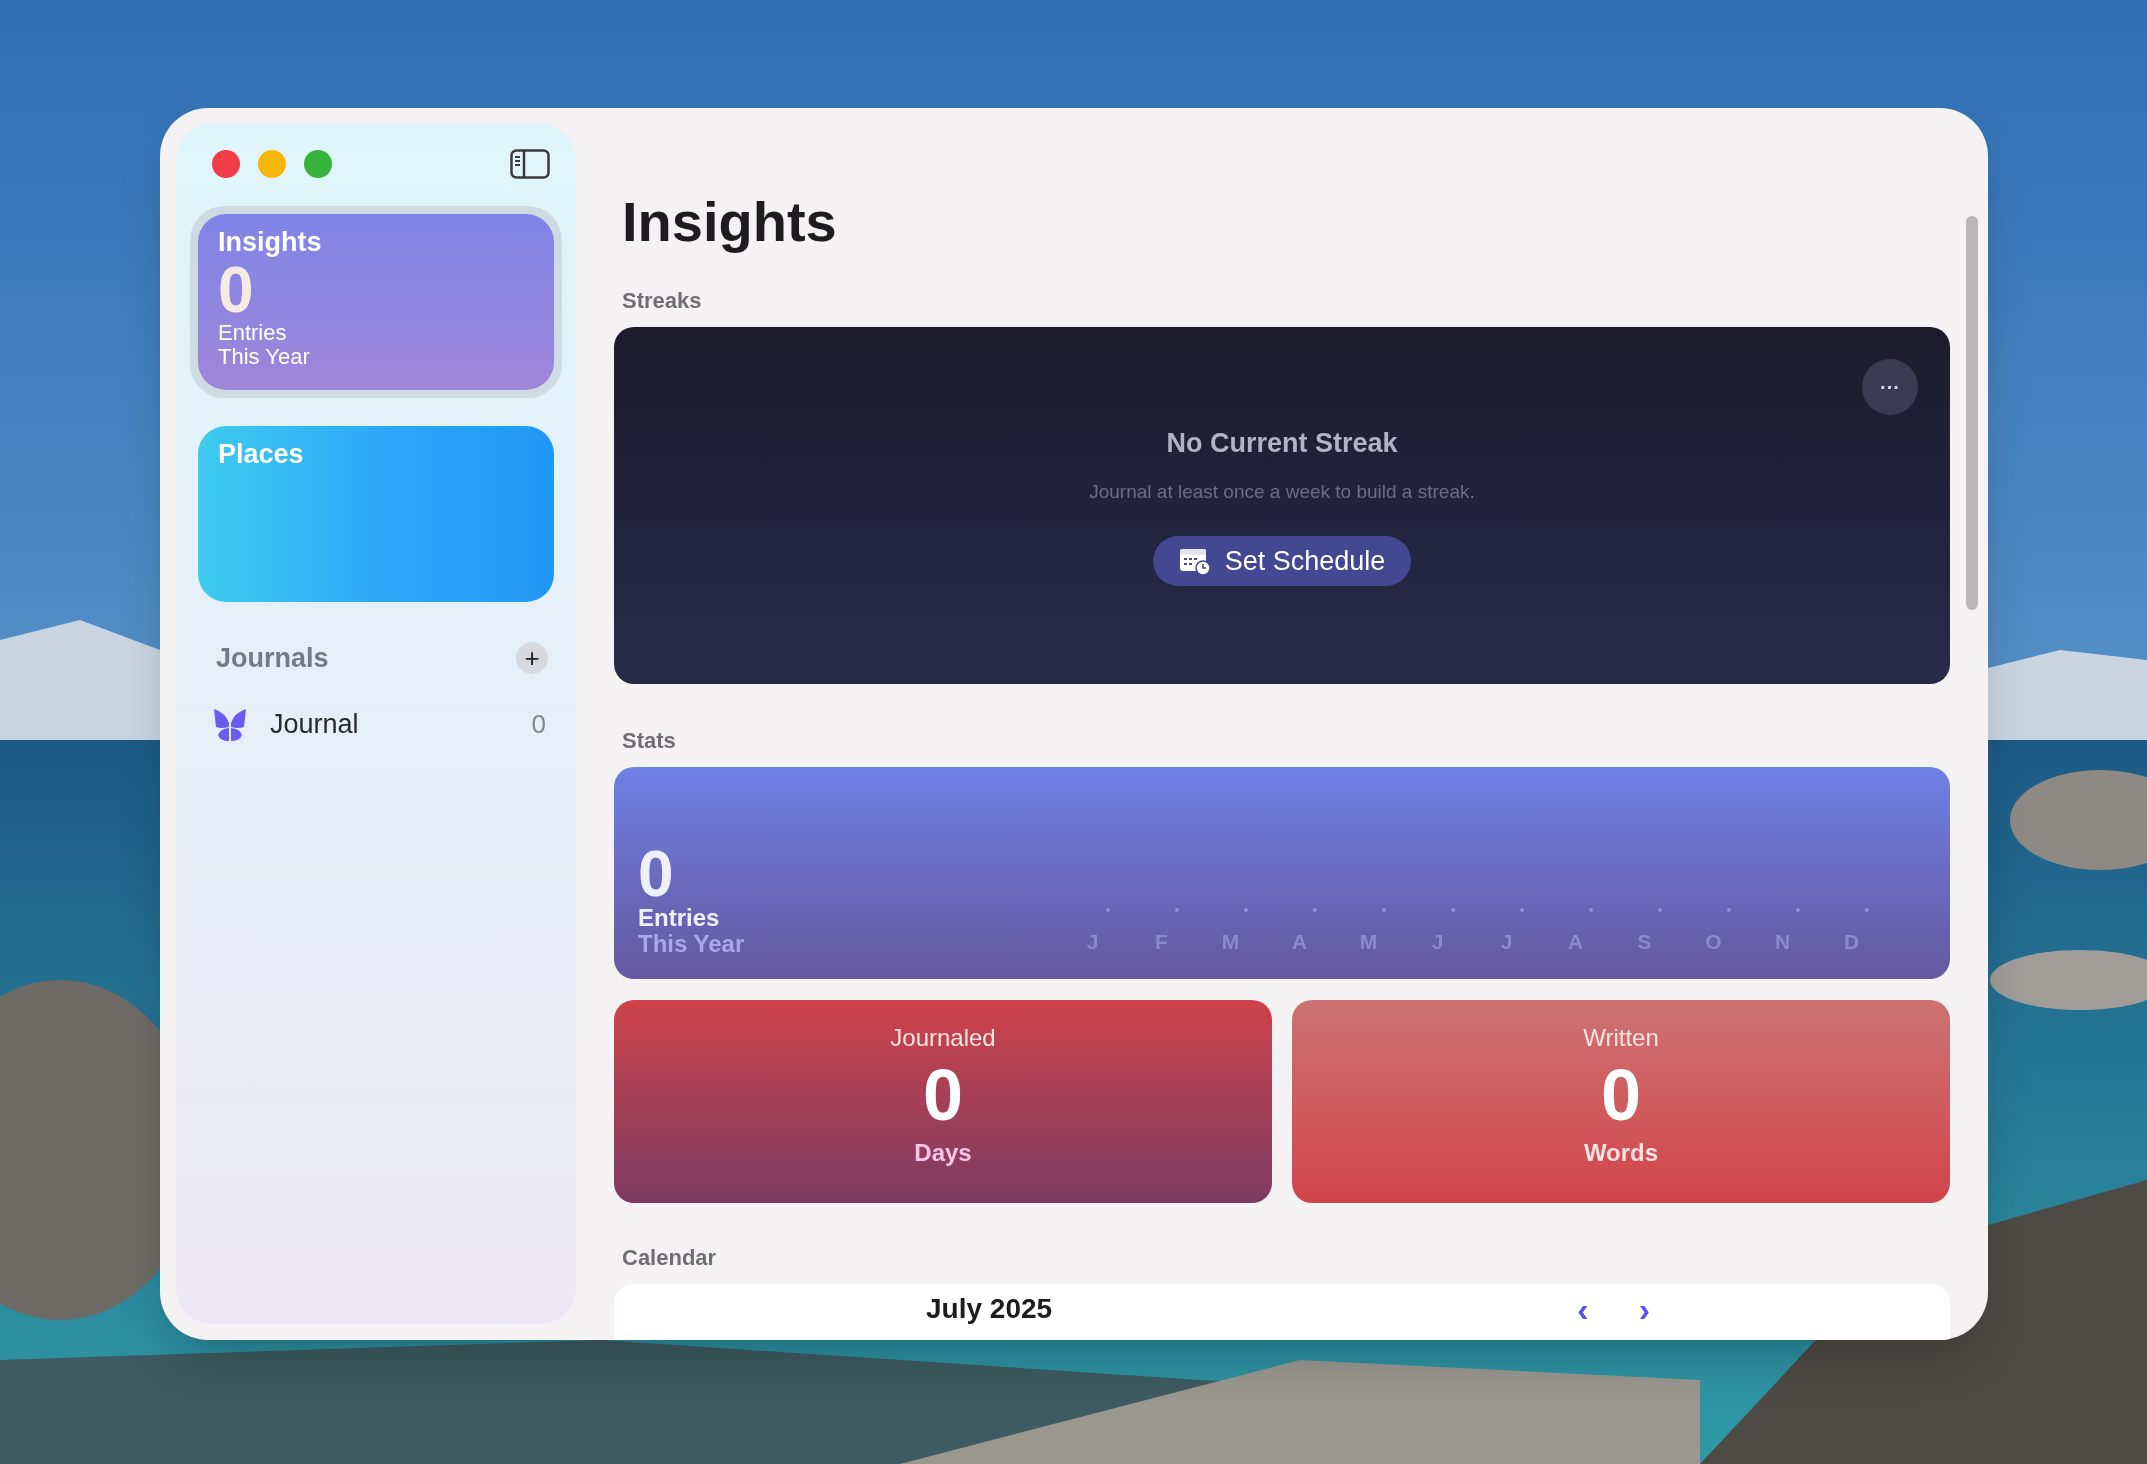 This screenshot has width=2147, height=1464. I want to click on journals-header: Journals, so click(272, 658).